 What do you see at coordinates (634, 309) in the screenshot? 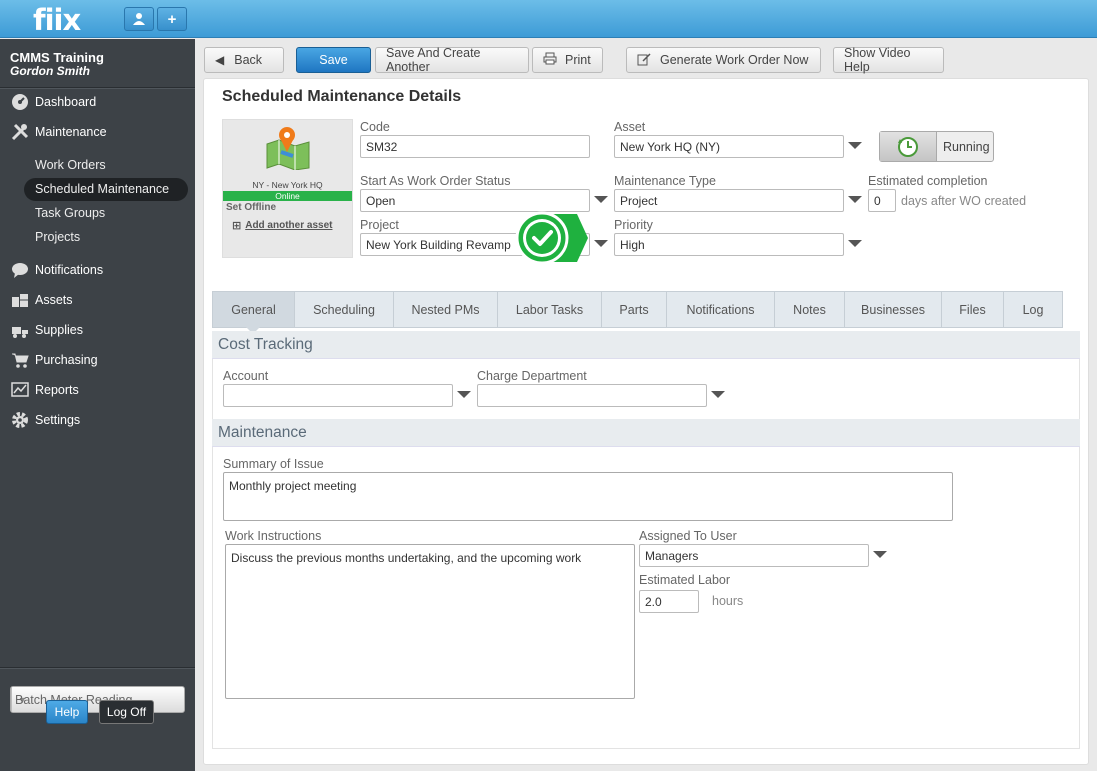
I see `tab-parts: Parts` at bounding box center [634, 309].